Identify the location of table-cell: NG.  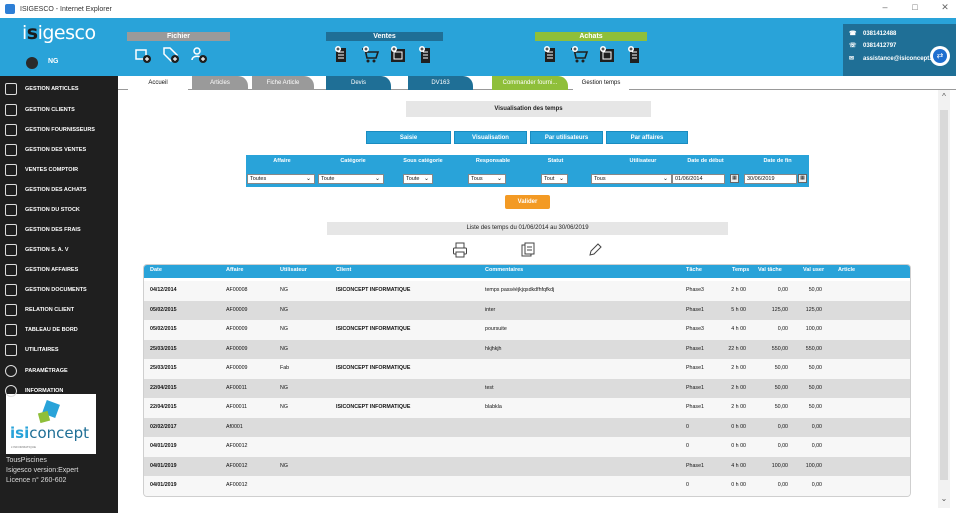
(284, 407).